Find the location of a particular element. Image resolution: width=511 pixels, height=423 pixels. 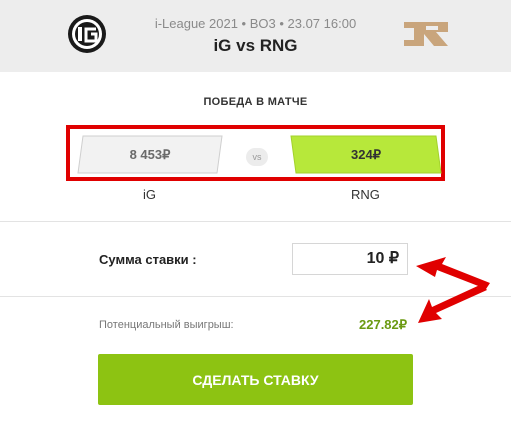

annotation-arrow-lower is located at coordinates (452, 303).